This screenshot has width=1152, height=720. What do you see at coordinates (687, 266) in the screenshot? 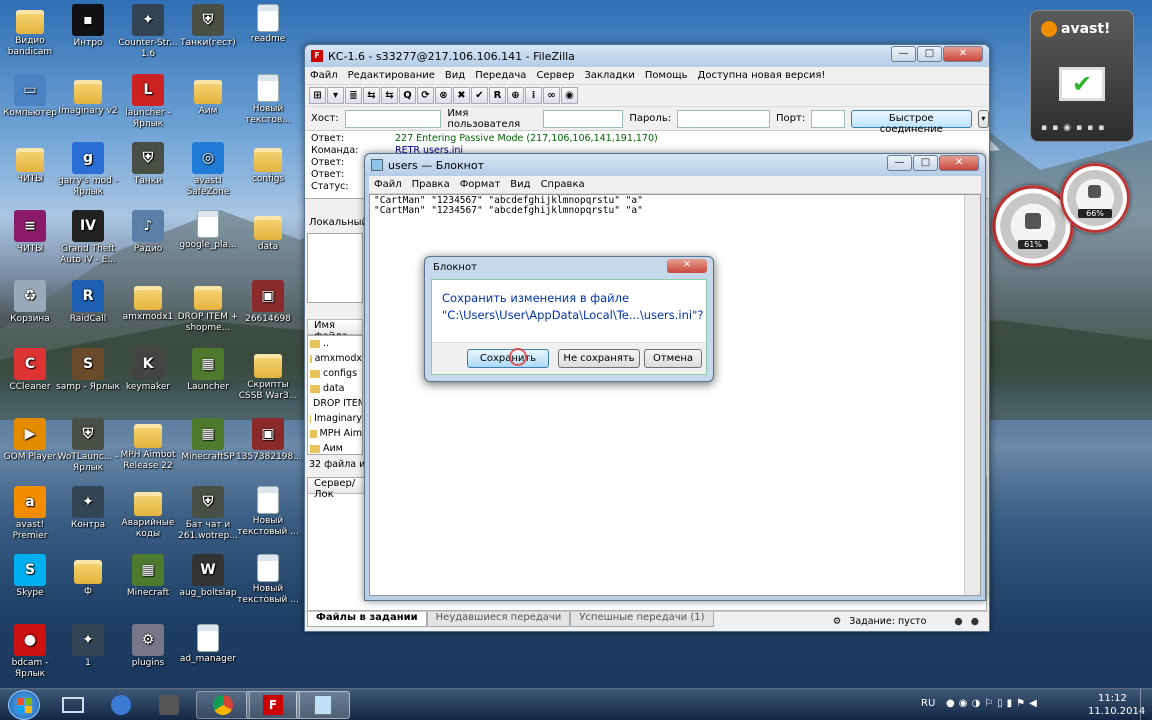
I see `dialog-close-button: ✕` at bounding box center [687, 266].